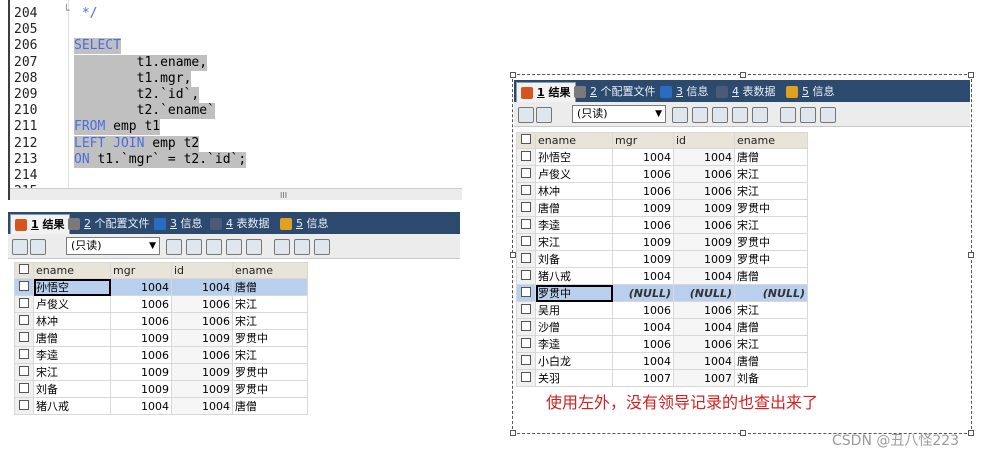 This screenshot has height=455, width=998. What do you see at coordinates (160, 159) in the screenshot?
I see `code-line: ON t1.`mgr` = t2.`id`;` at bounding box center [160, 159].